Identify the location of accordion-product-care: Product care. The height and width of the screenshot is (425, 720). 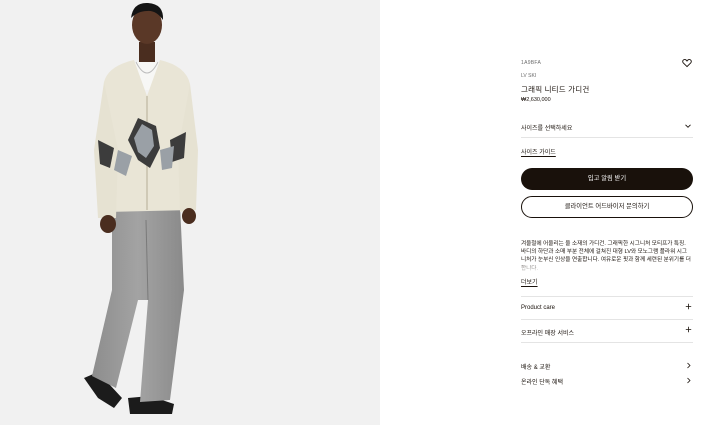
(607, 308).